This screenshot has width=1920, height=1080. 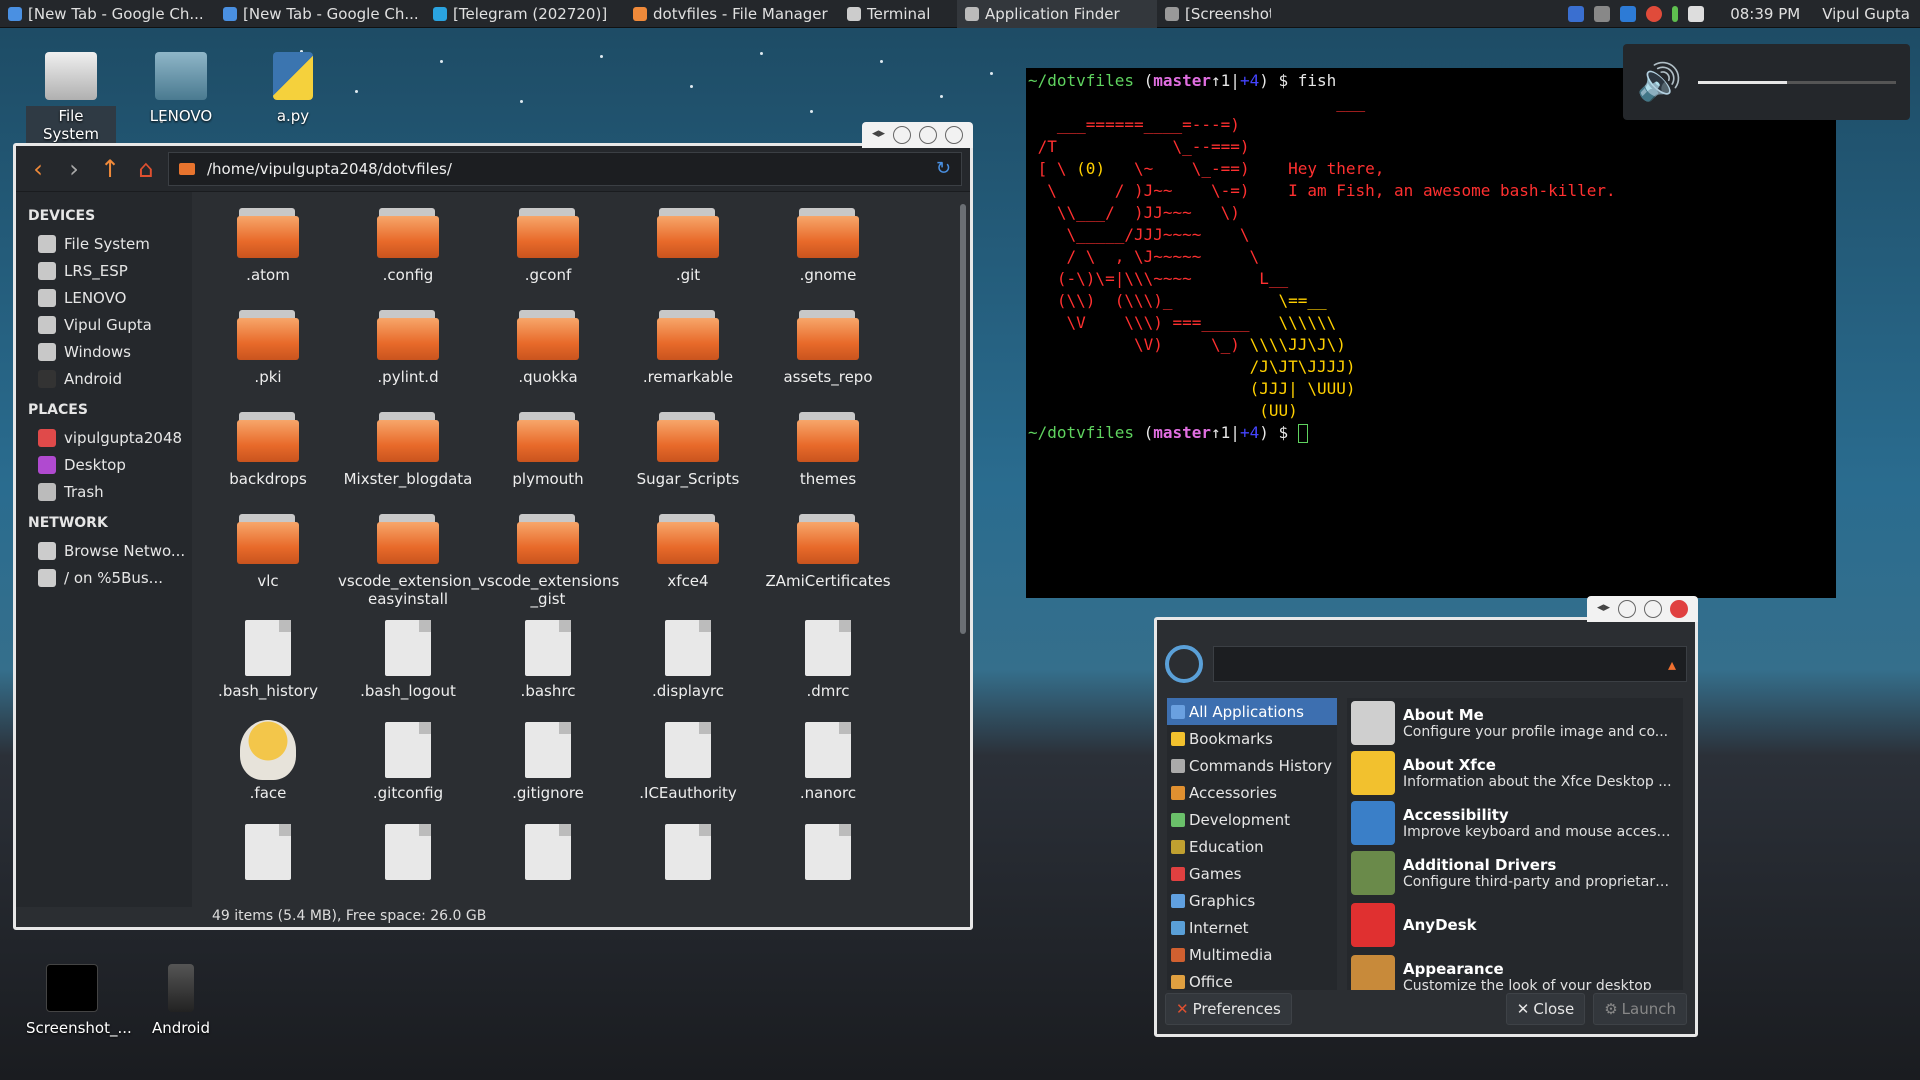 I want to click on file-item: .ICEauthority, so click(x=688, y=758).